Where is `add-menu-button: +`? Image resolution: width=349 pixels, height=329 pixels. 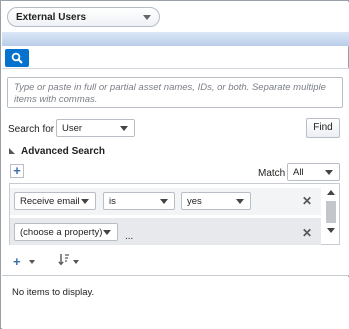
add-menu-button: + is located at coordinates (17, 261).